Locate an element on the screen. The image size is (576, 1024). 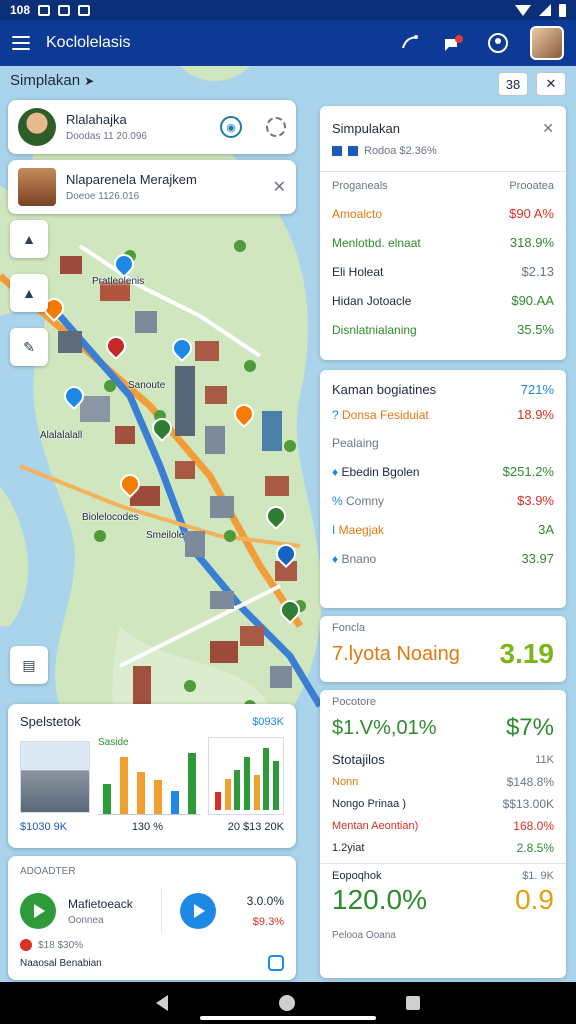
finance-caption: Pocotore is located at coordinates (354, 702).